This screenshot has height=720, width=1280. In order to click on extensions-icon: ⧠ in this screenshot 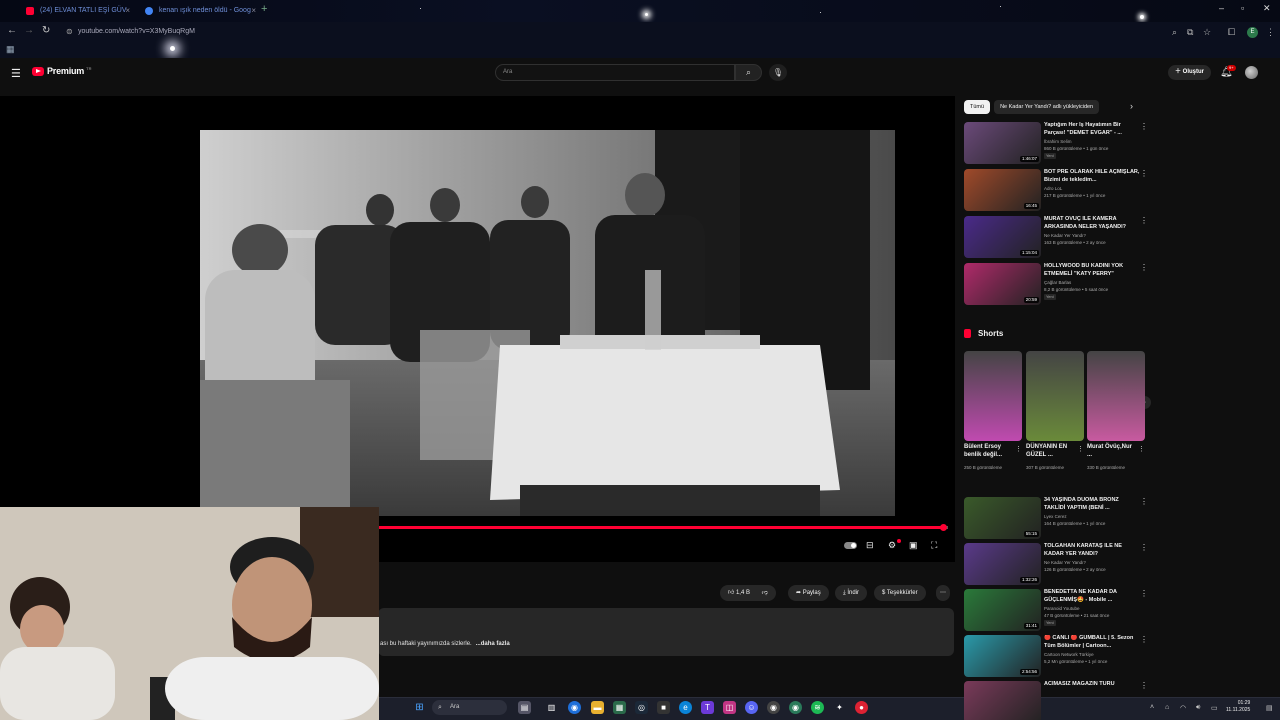, I will do `click(1231, 32)`.